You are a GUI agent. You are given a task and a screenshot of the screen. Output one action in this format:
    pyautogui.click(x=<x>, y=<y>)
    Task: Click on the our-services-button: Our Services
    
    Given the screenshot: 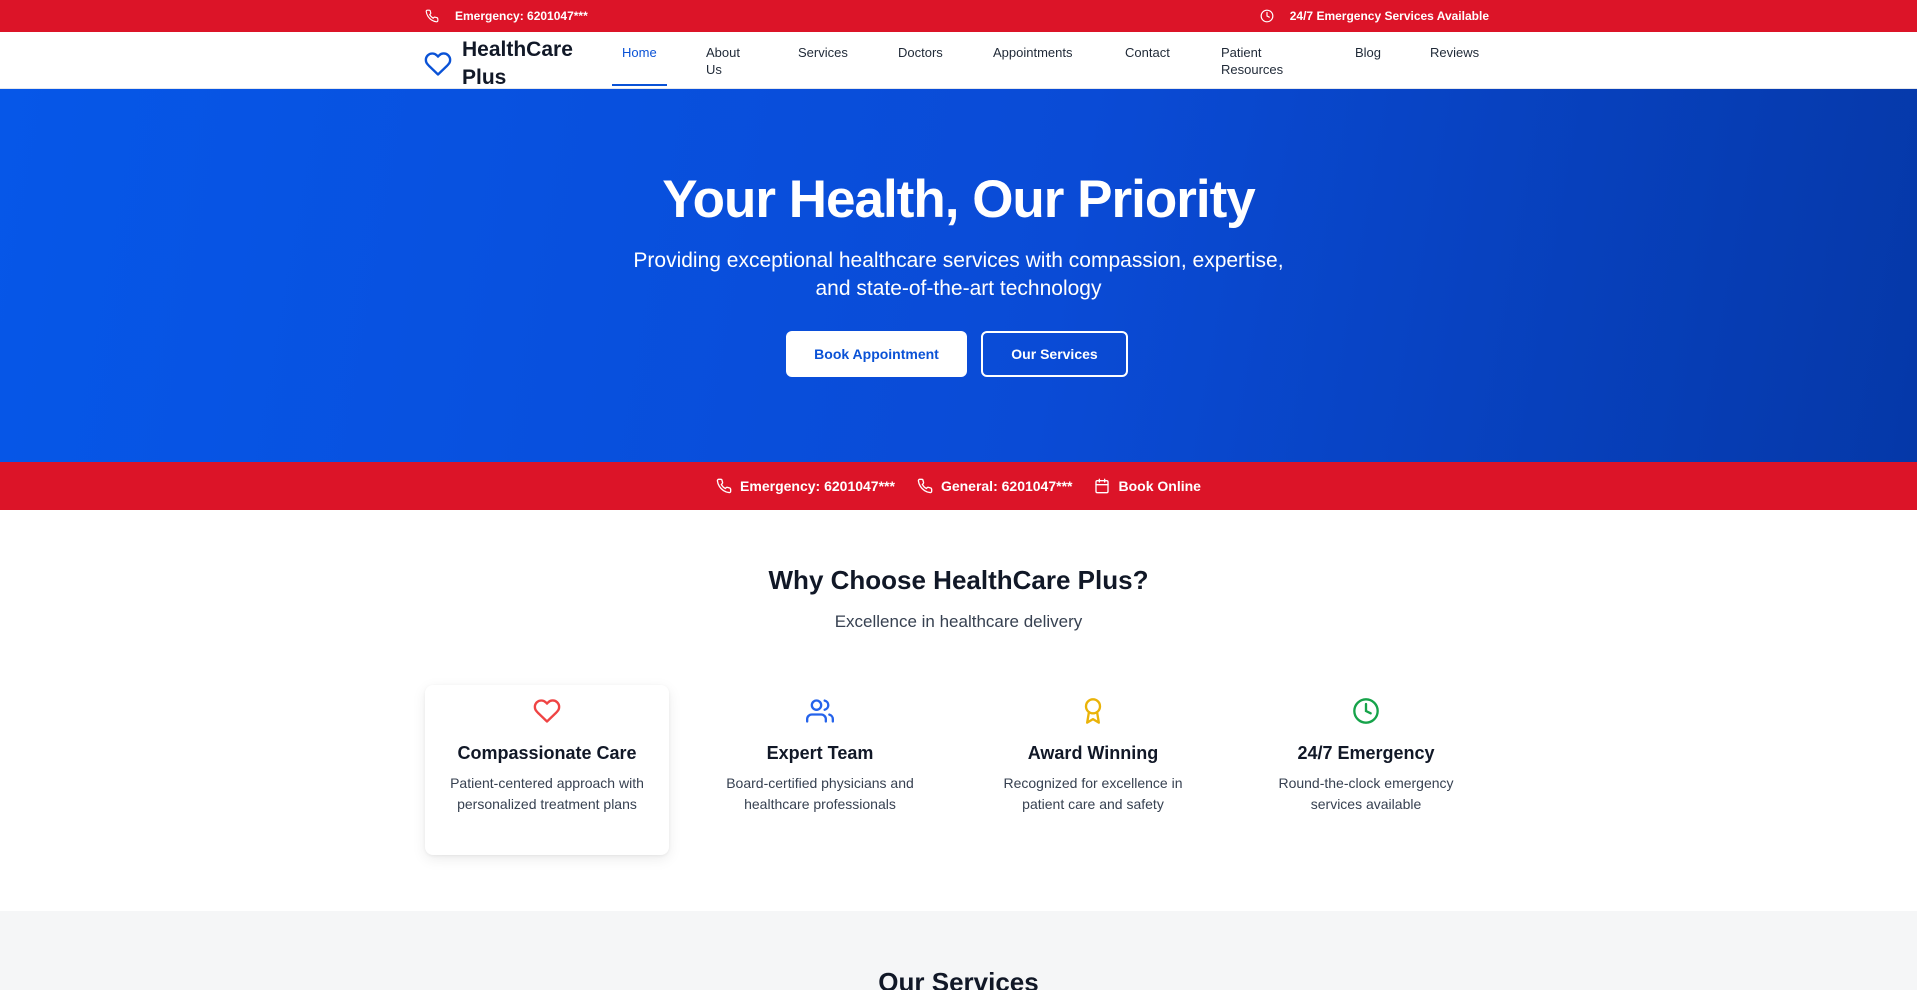 What is the action you would take?
    pyautogui.click(x=1054, y=354)
    